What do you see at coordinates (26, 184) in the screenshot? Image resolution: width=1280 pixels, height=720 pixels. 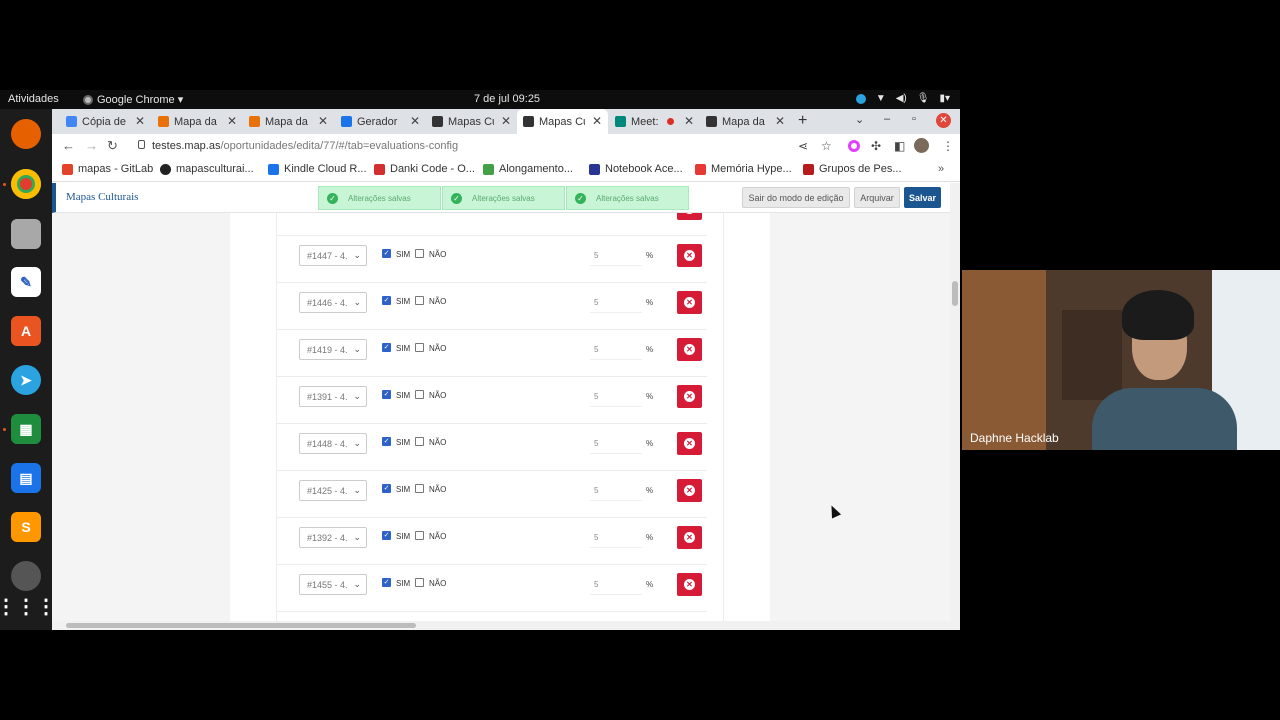 I see `chrome-dock-icon` at bounding box center [26, 184].